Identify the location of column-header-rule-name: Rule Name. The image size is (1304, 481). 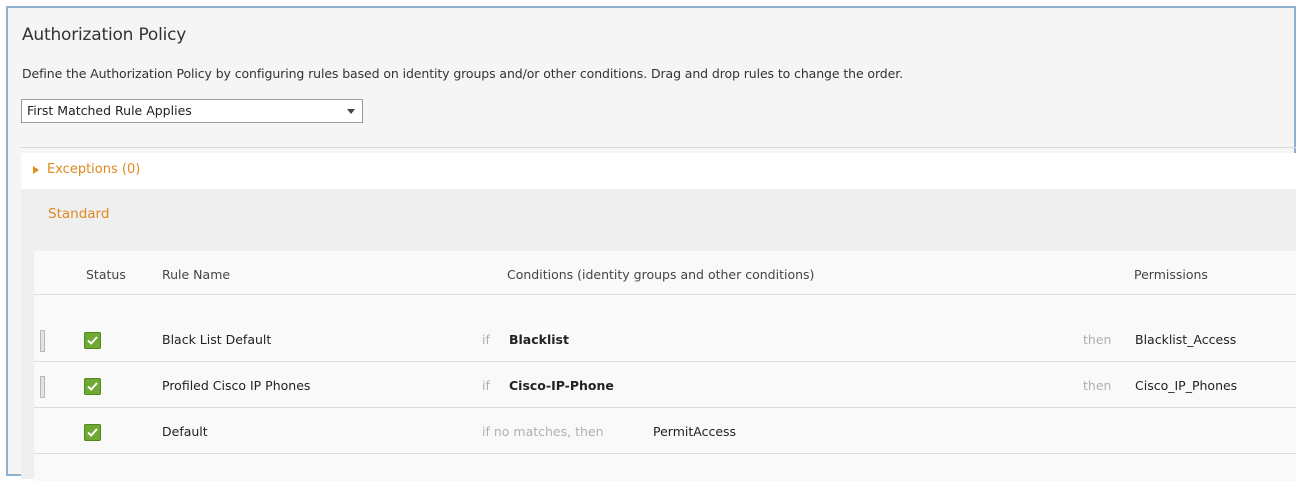
(196, 274).